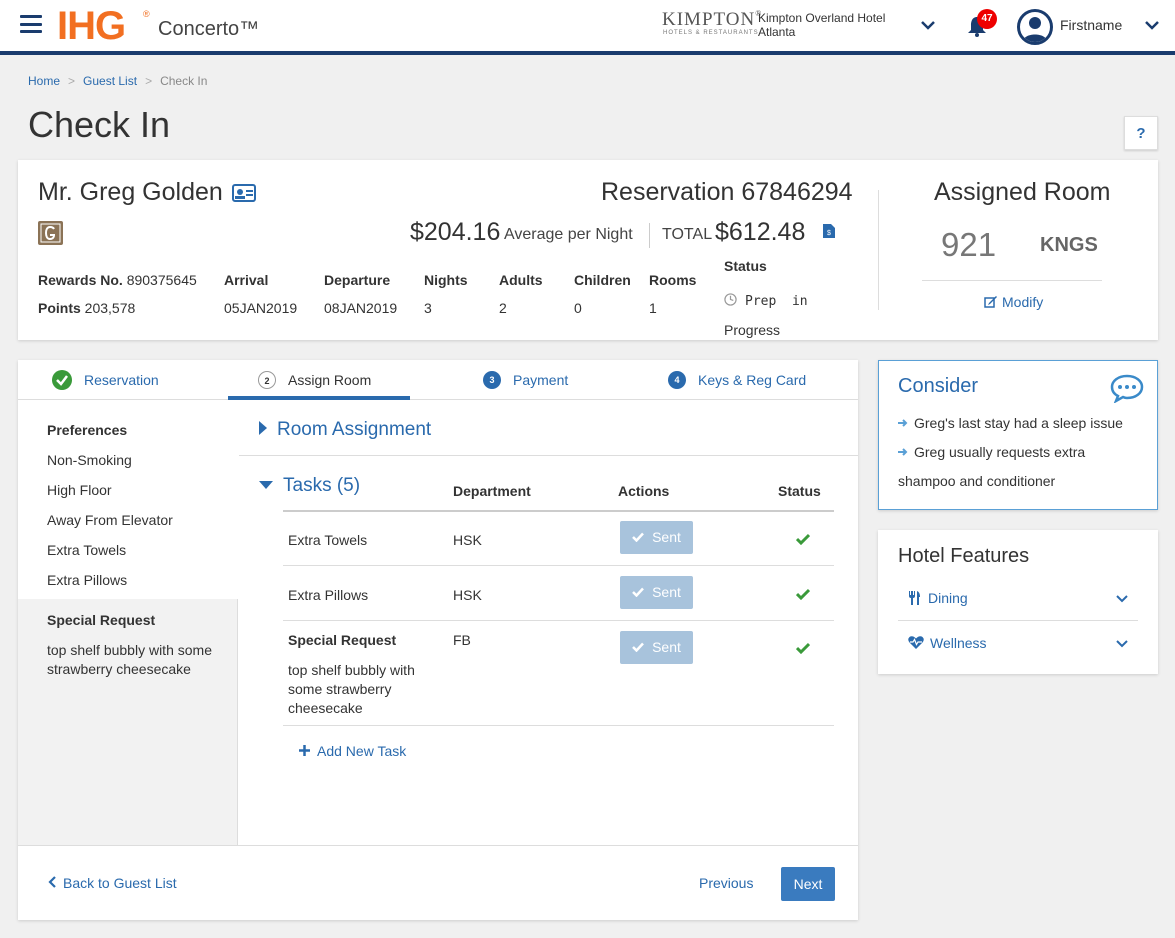 The image size is (1175, 938). I want to click on step-payment: 3 Payment, so click(558, 380).